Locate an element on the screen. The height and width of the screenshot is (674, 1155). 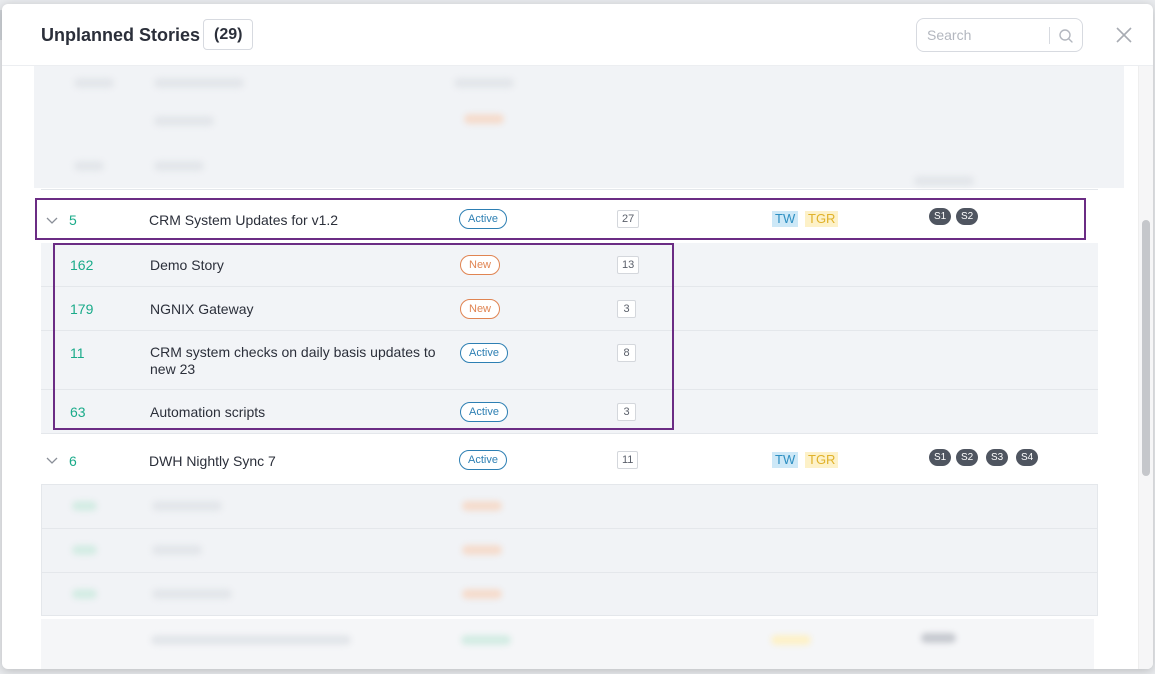
story-name: Demo Story is located at coordinates (187, 265).